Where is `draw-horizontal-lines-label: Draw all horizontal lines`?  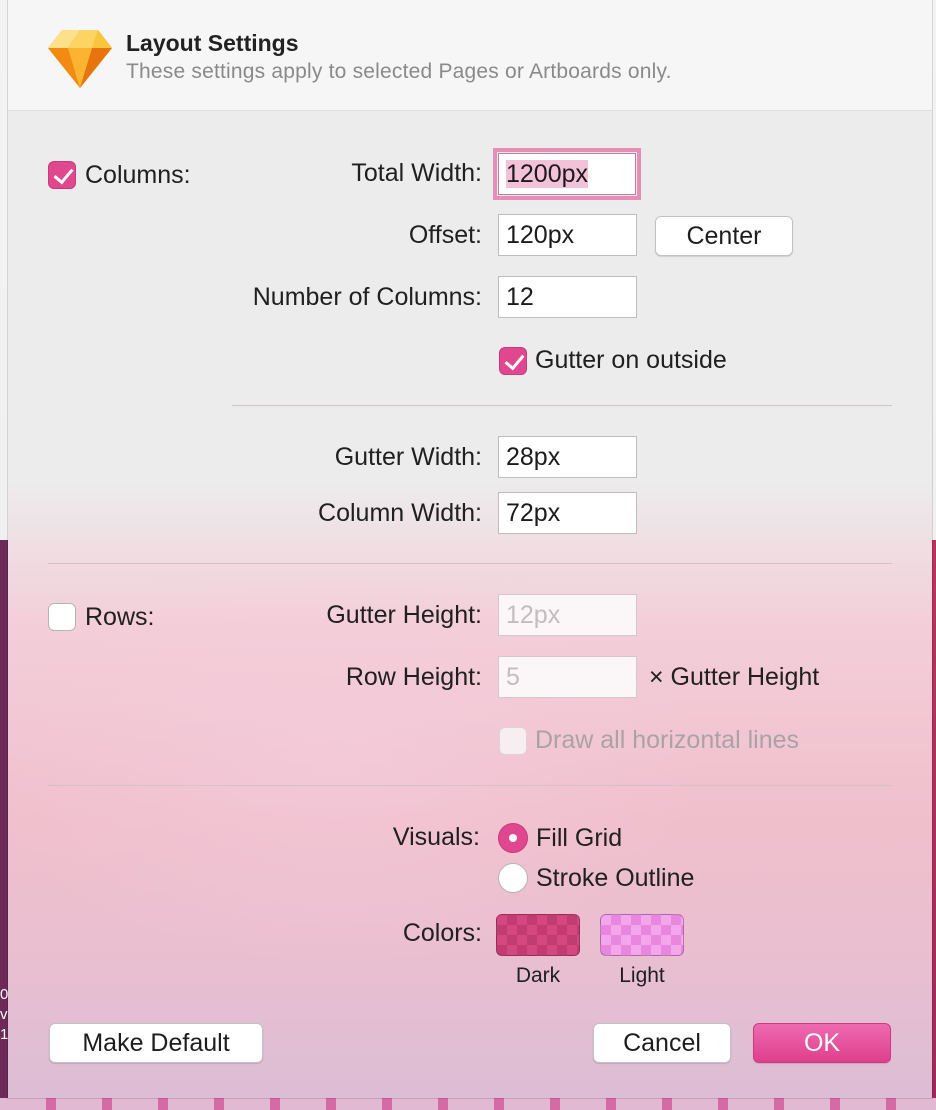
draw-horizontal-lines-label: Draw all horizontal lines is located at coordinates (667, 740).